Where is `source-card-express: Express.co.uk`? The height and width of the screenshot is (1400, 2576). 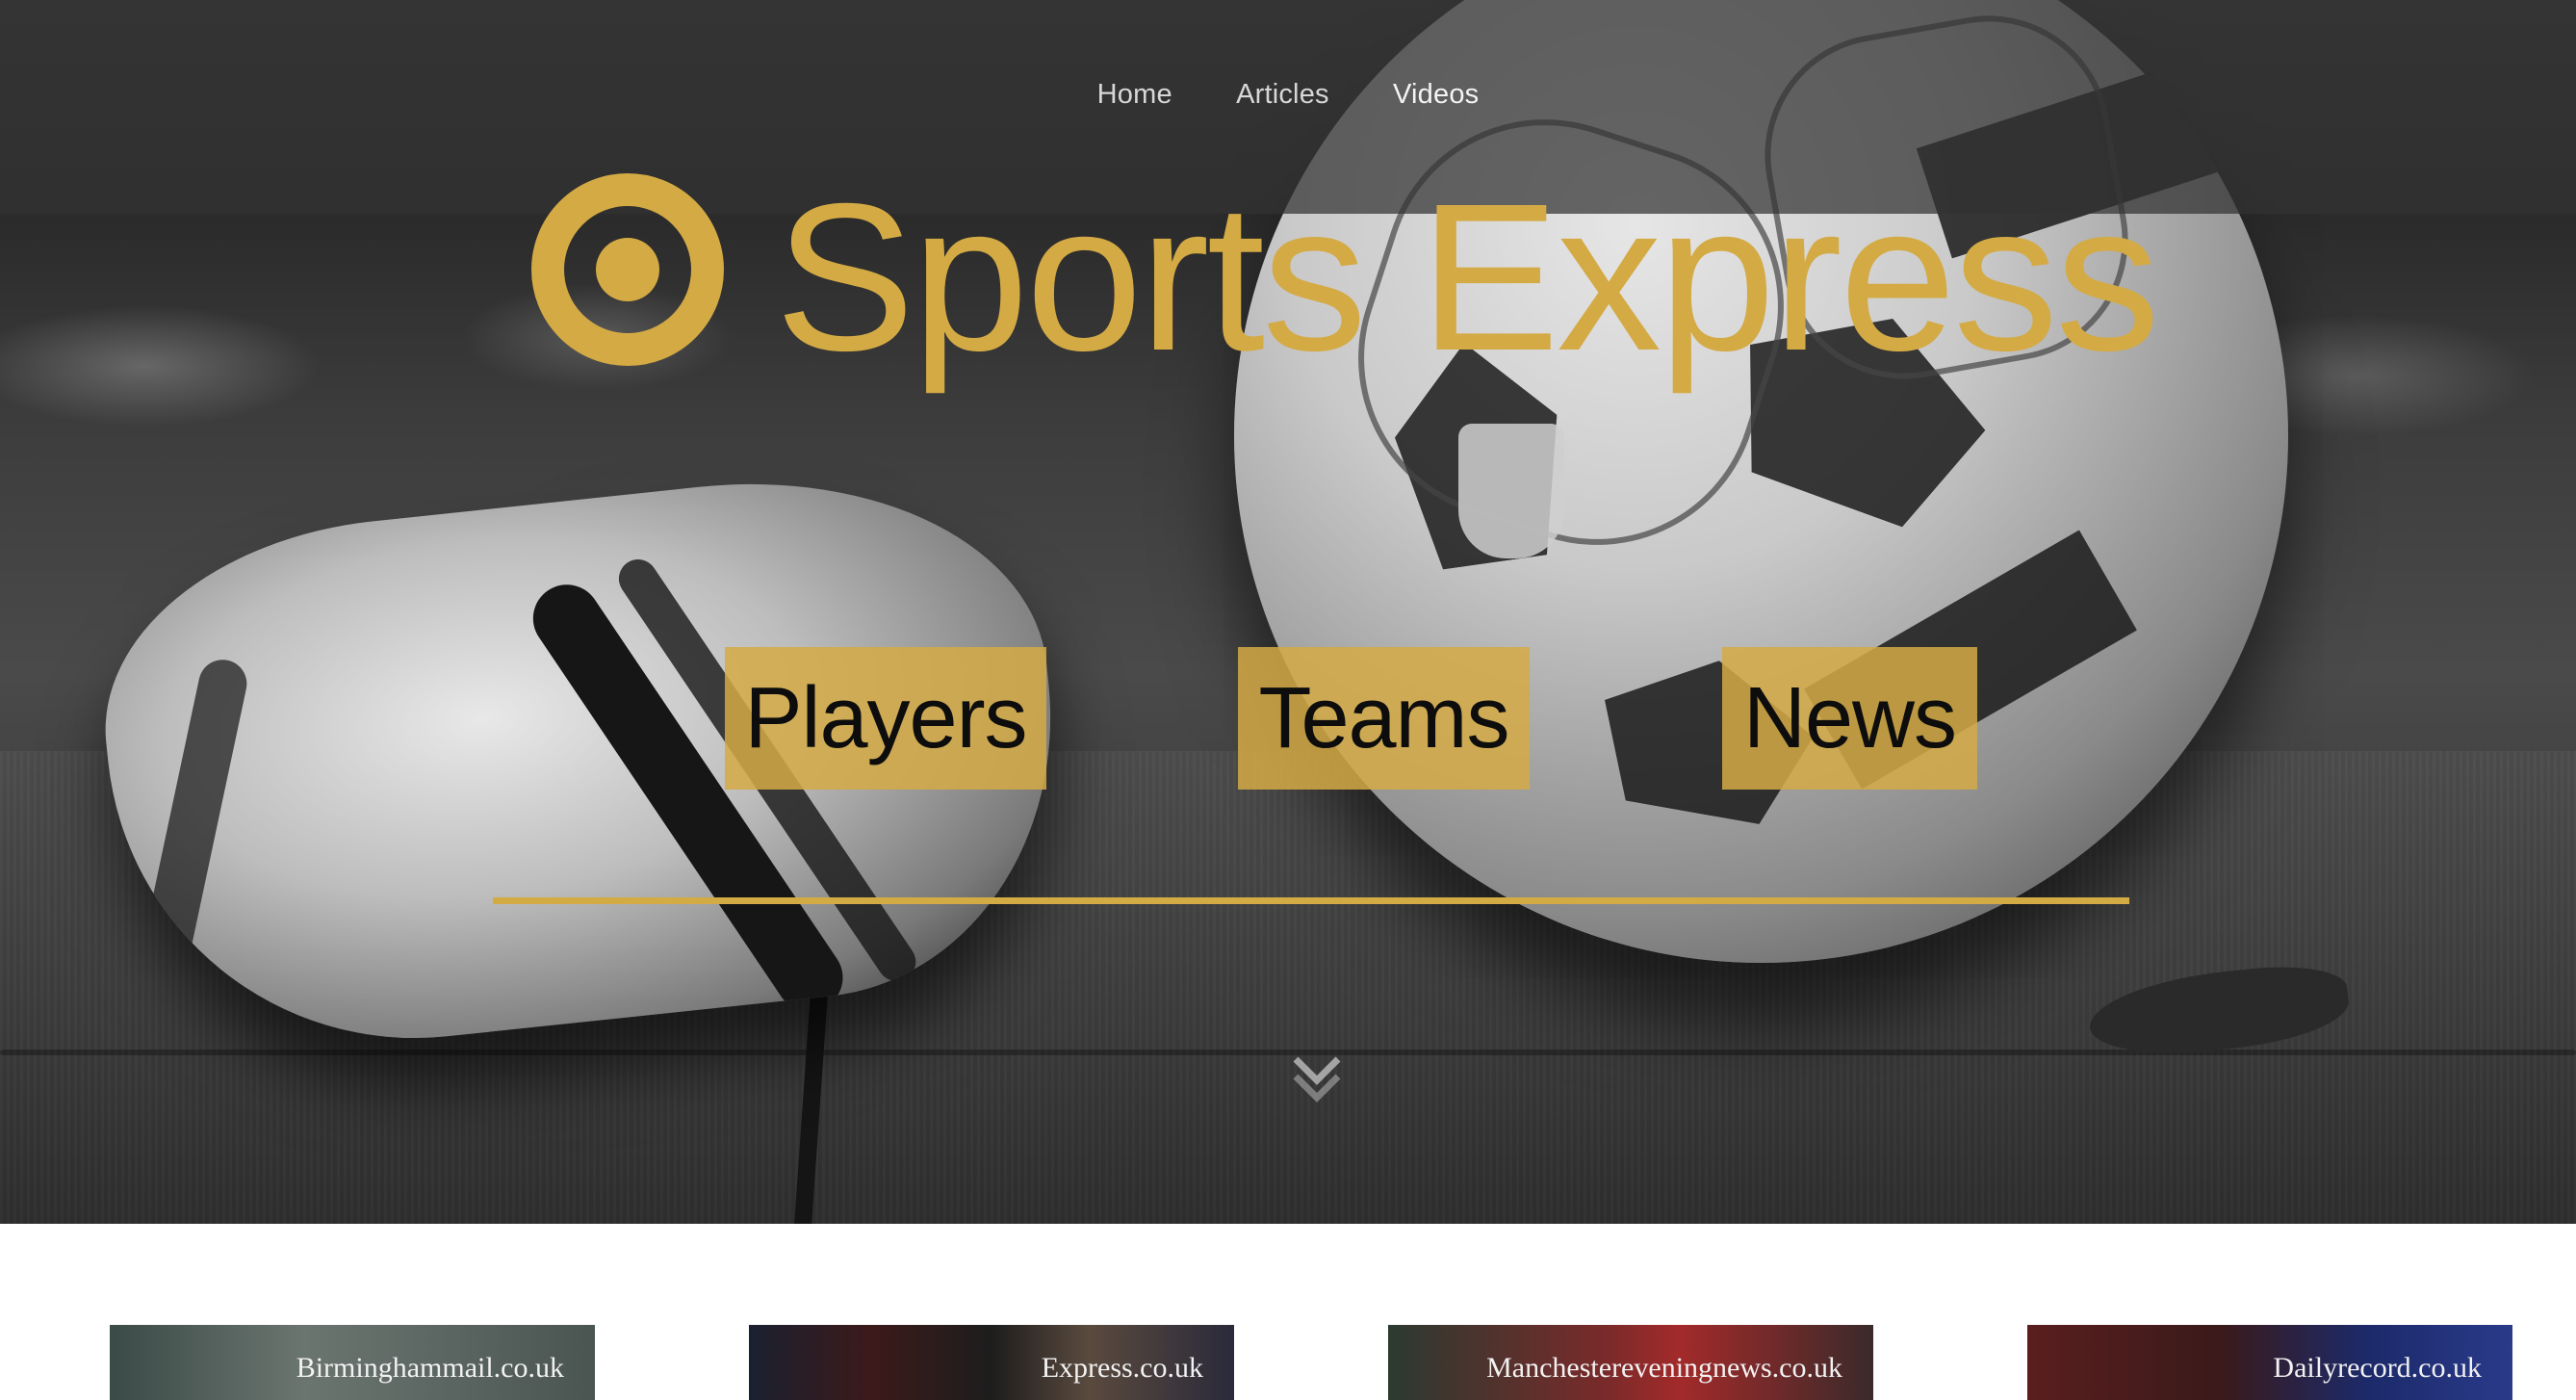
source-card-express: Express.co.uk is located at coordinates (992, 1362).